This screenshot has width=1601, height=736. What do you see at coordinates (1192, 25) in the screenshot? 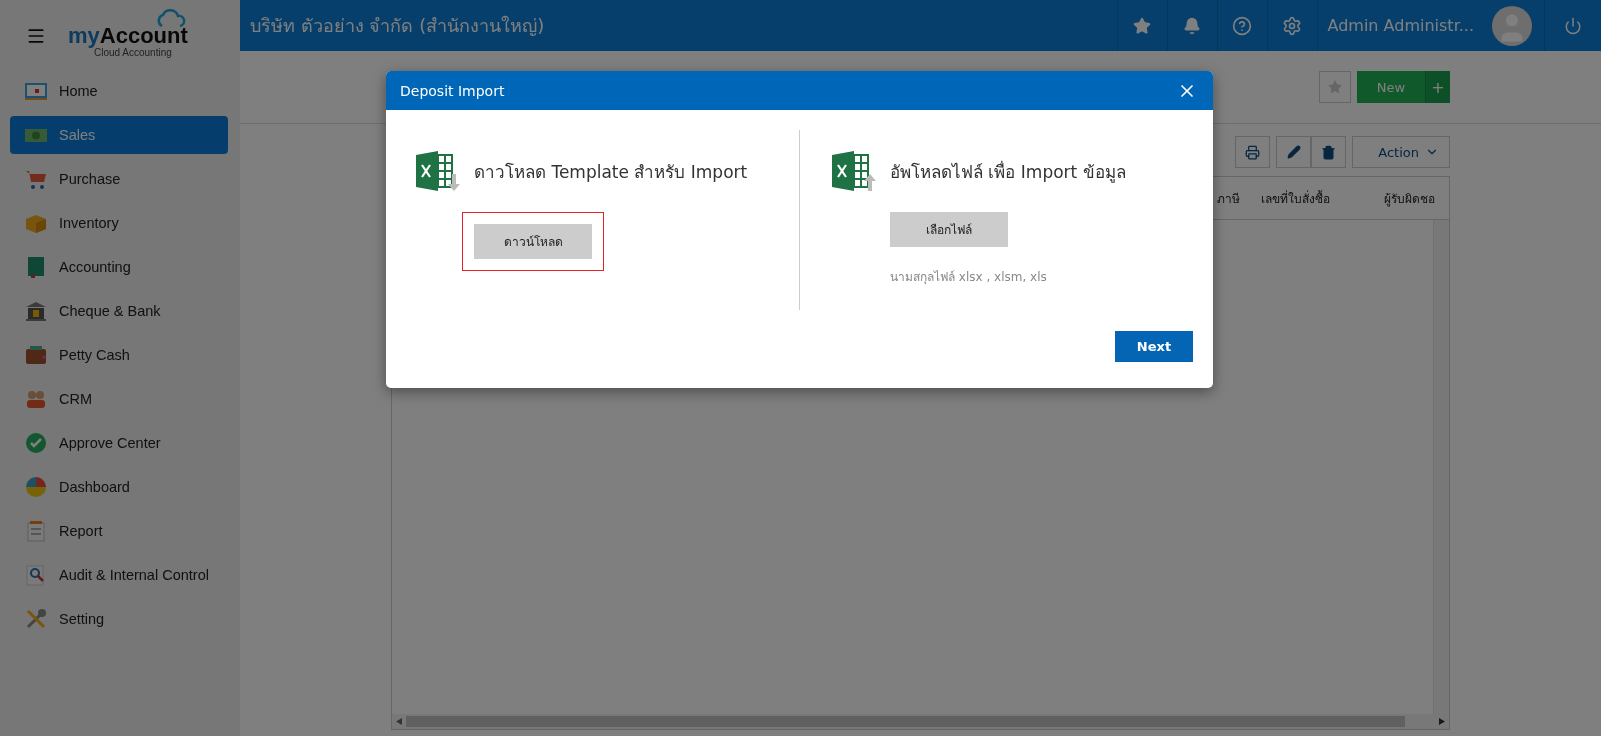
I see `bell-icon` at bounding box center [1192, 25].